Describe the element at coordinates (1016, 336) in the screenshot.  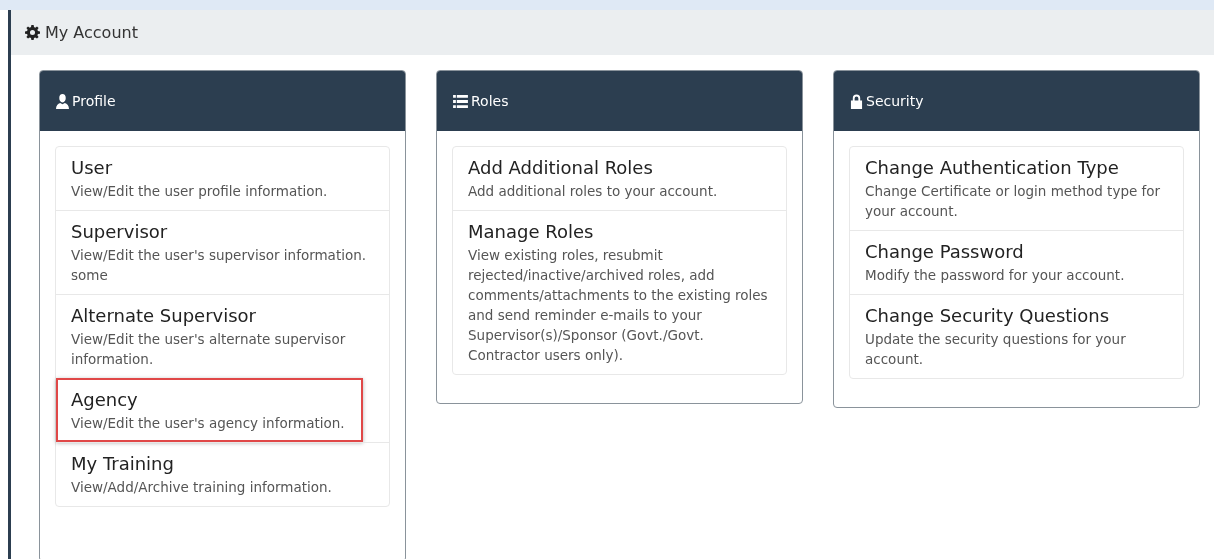
I see `menu-item: Change Security Questions Update the security questions for your account.` at that location.